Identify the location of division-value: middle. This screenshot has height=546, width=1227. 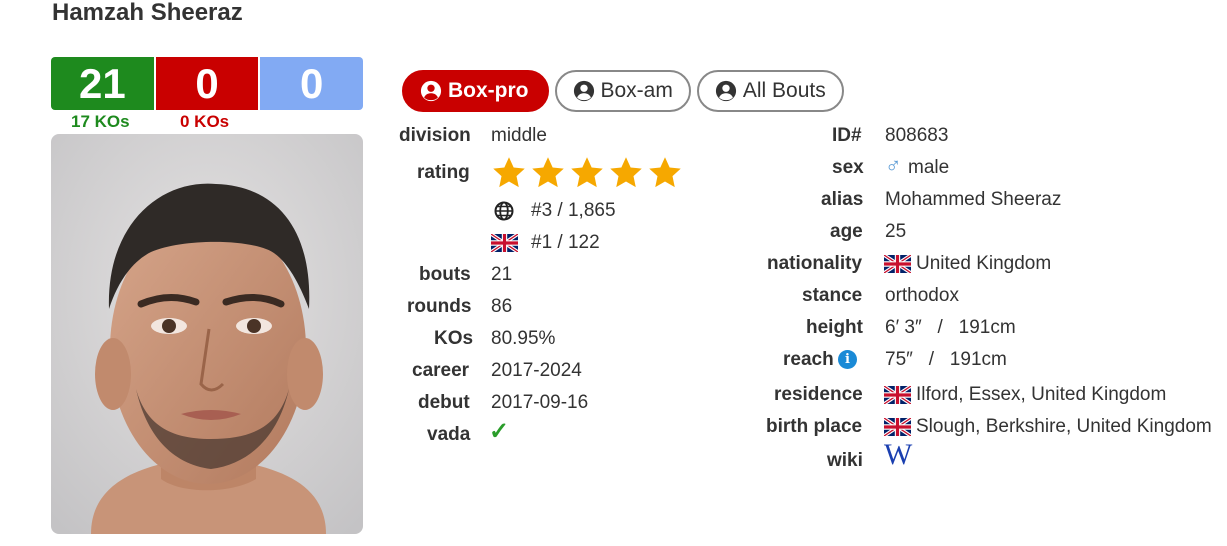
(519, 135).